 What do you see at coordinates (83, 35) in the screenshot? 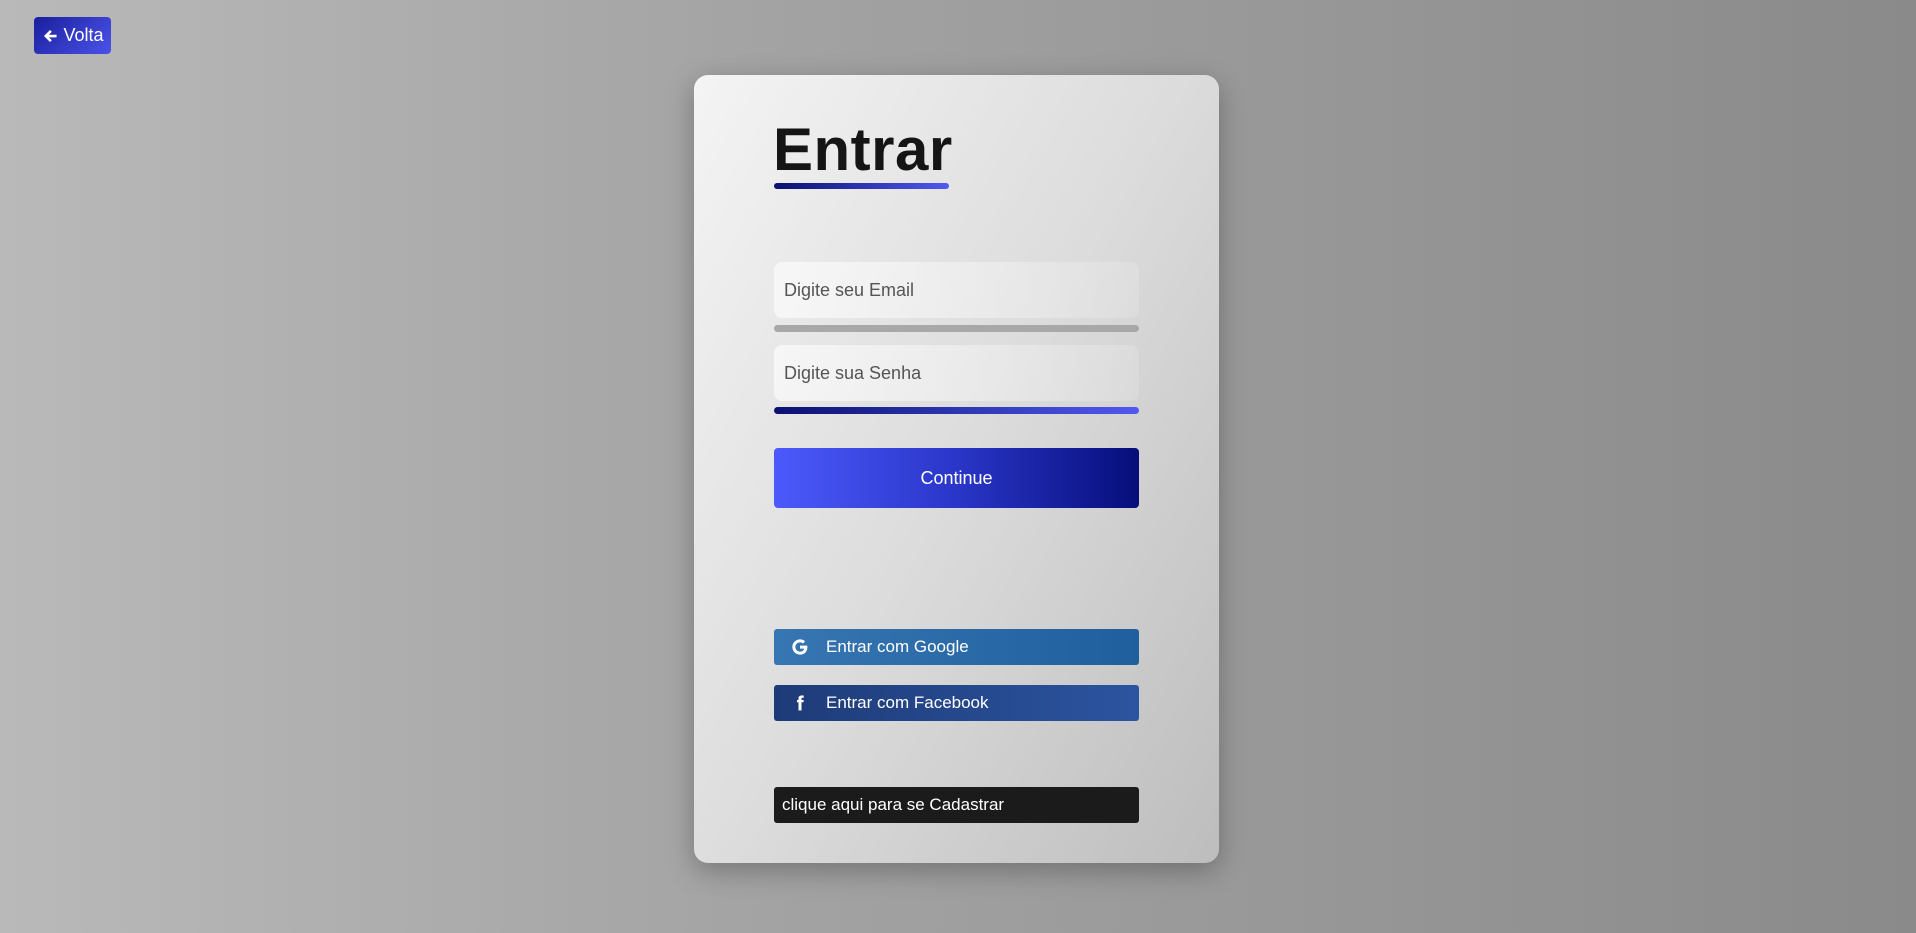
I see `back-button-label: Volta` at bounding box center [83, 35].